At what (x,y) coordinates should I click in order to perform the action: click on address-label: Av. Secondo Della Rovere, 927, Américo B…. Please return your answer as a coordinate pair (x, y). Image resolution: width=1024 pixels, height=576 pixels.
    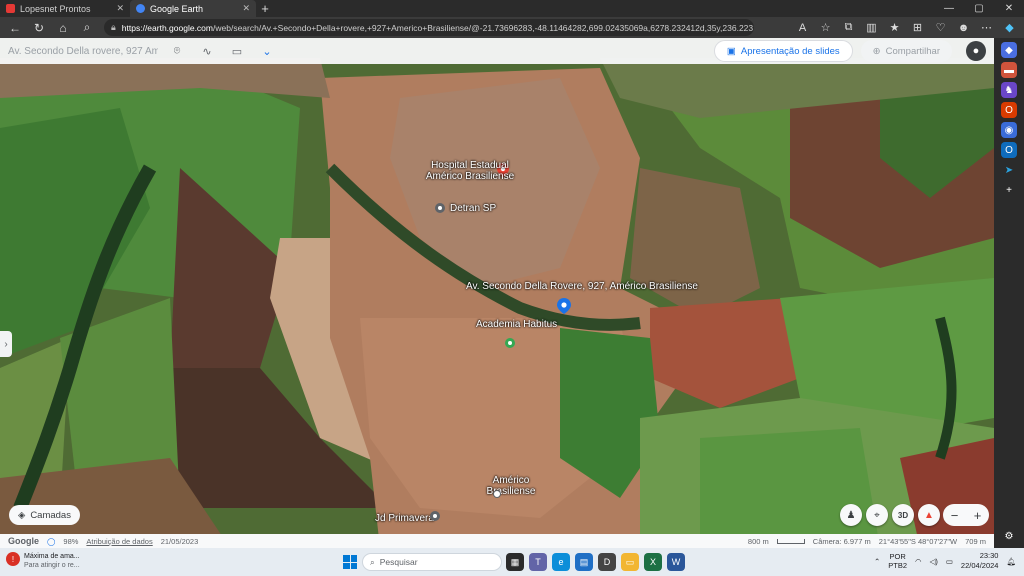
    Looking at the image, I should click on (582, 286).